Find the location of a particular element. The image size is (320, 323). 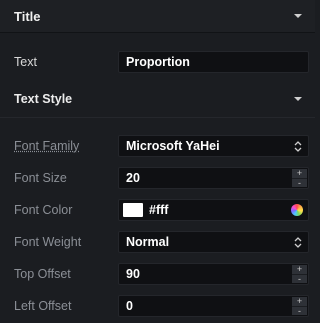

font-size-row: Font Size 20 + - is located at coordinates (157, 178).